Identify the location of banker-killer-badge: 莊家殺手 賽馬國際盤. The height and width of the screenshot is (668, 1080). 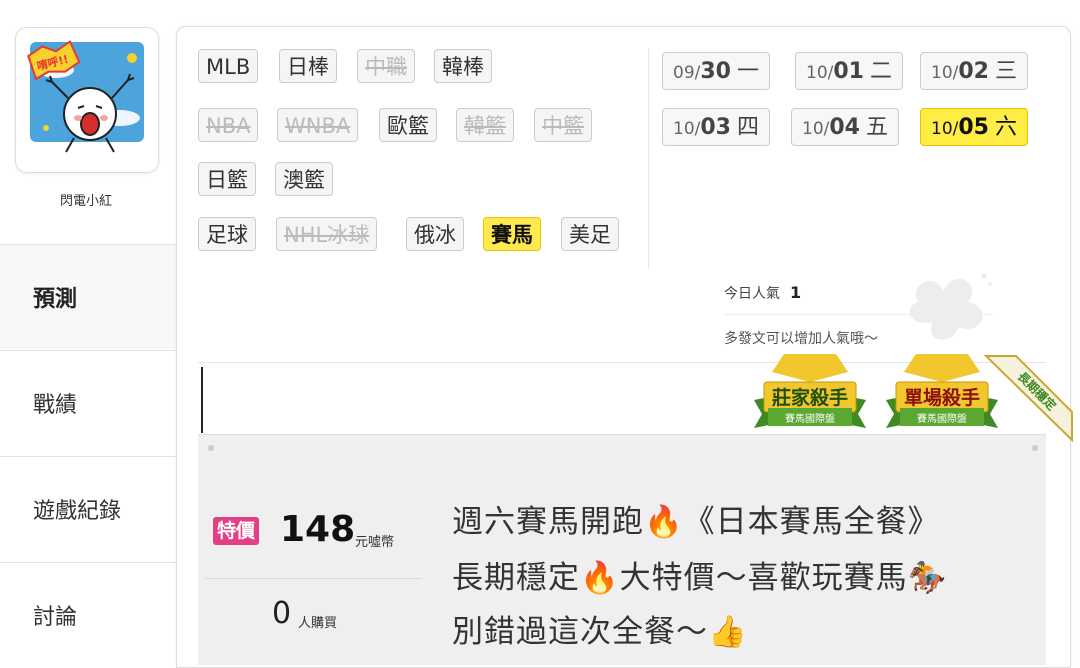
(810, 391).